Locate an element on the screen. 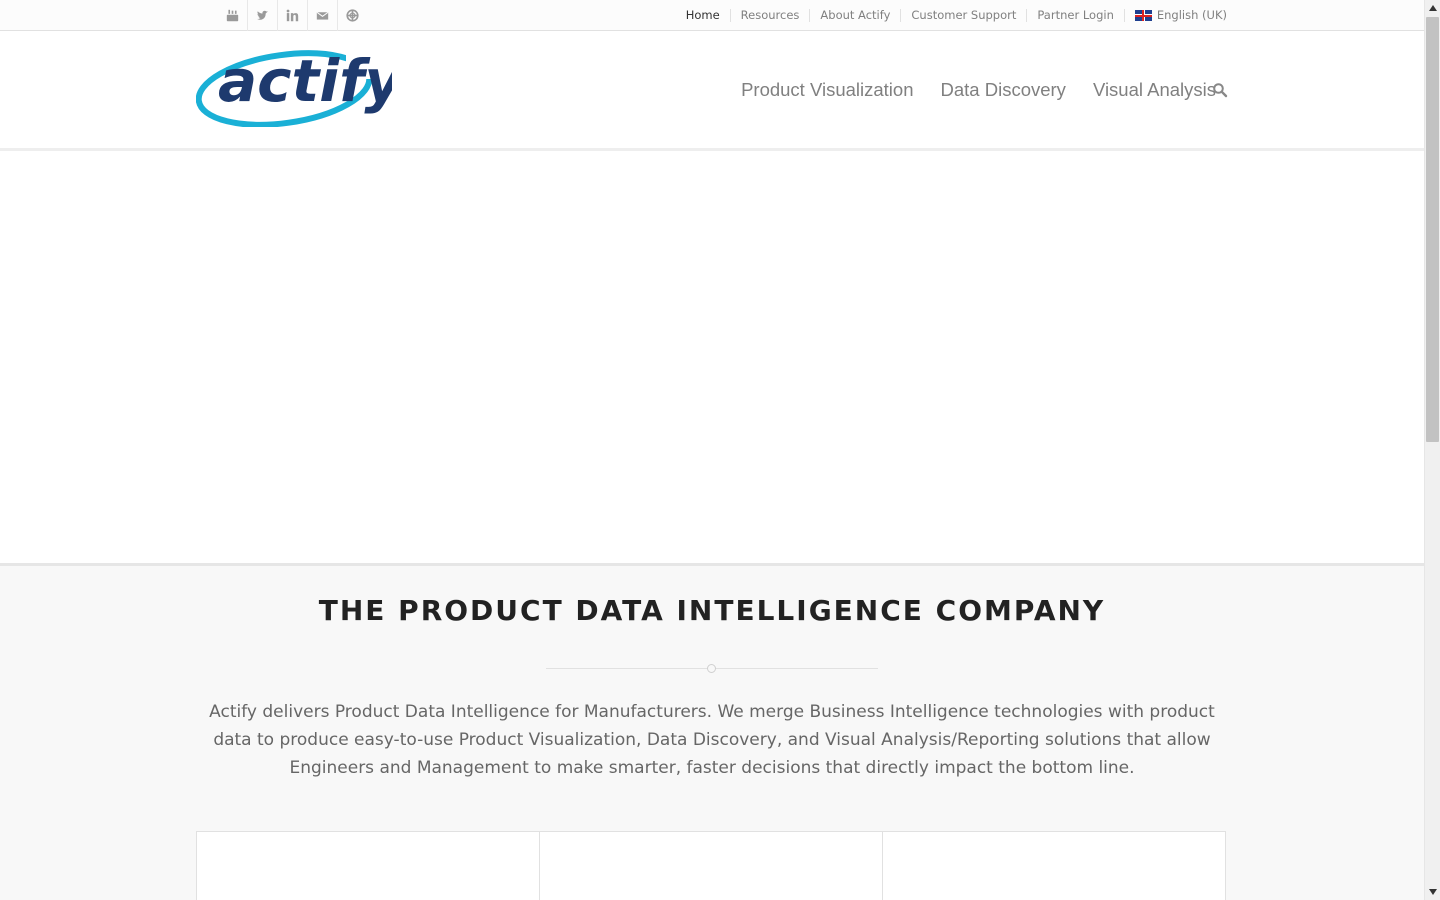  feature-boxes is located at coordinates (711, 865).